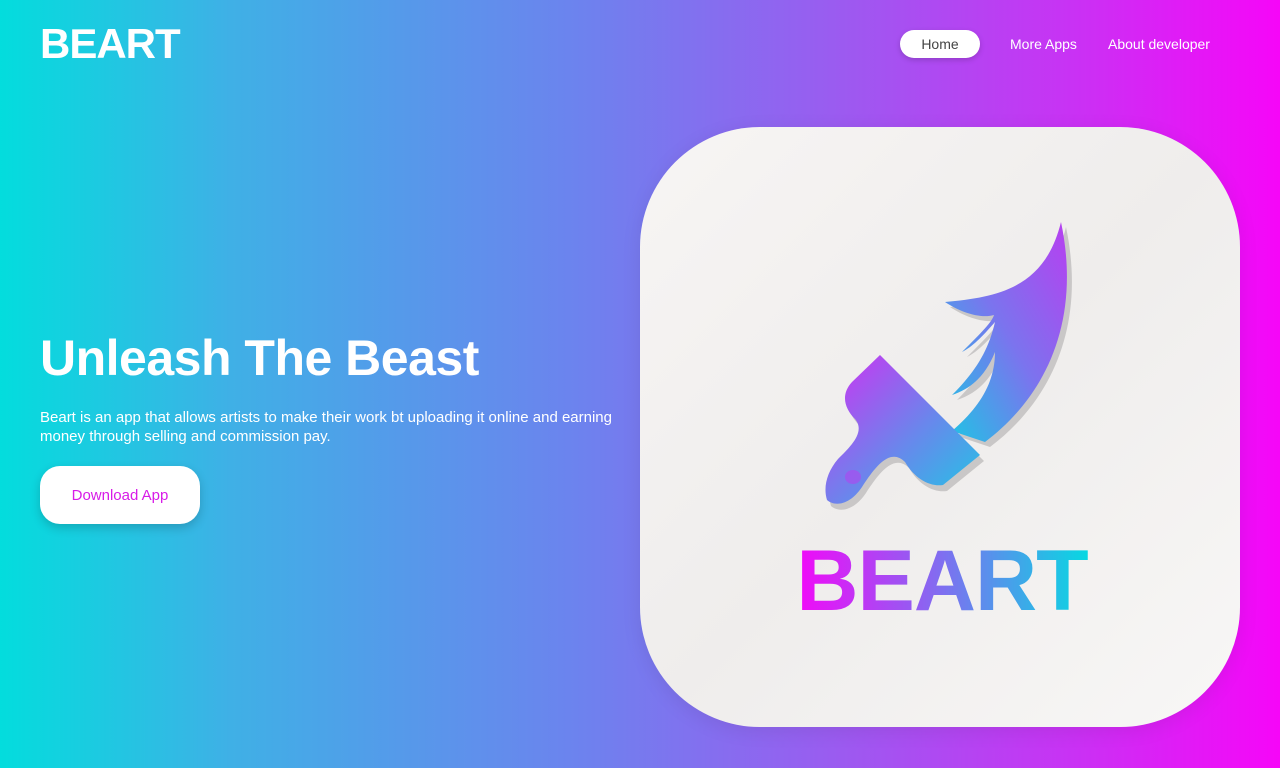  What do you see at coordinates (948, 366) in the screenshot?
I see `paintbrush-icon` at bounding box center [948, 366].